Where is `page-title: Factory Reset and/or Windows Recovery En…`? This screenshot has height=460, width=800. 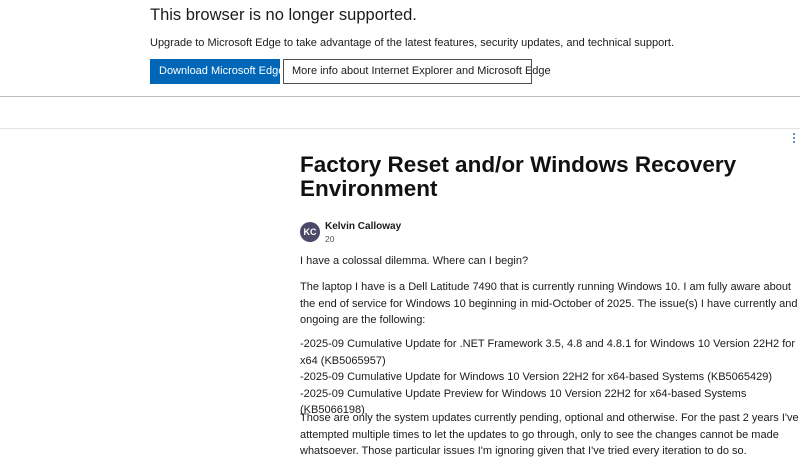 page-title: Factory Reset and/or Windows Recovery En… is located at coordinates (518, 176).